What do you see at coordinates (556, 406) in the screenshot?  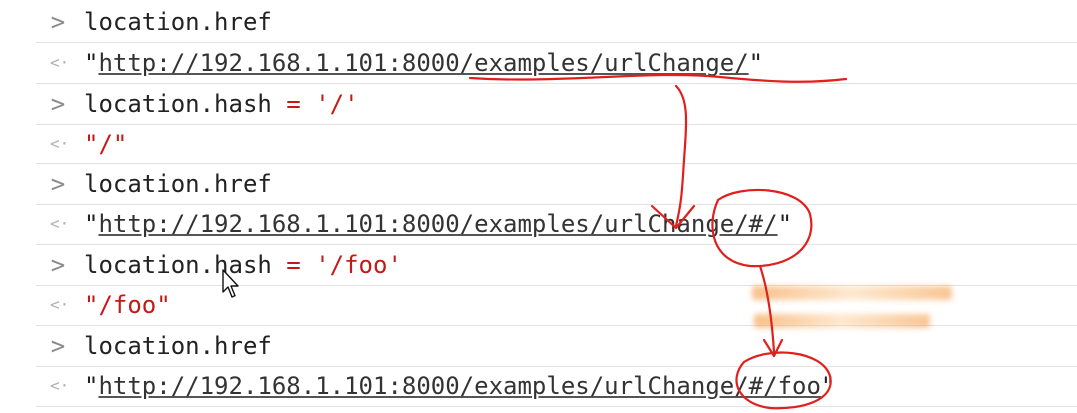 I see `row-divider` at bounding box center [556, 406].